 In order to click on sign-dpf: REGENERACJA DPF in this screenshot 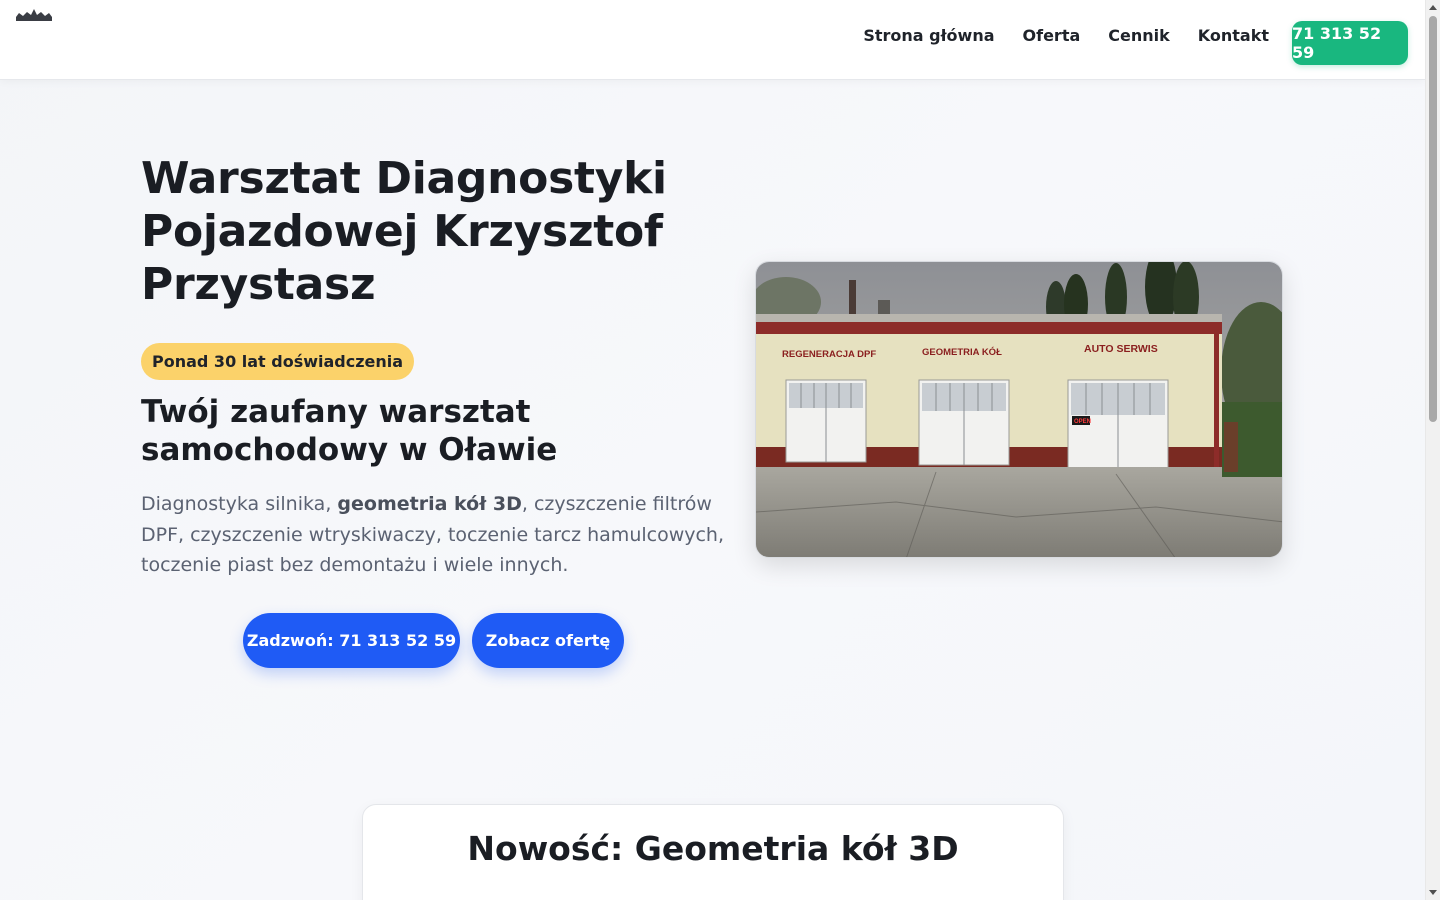, I will do `click(829, 354)`.